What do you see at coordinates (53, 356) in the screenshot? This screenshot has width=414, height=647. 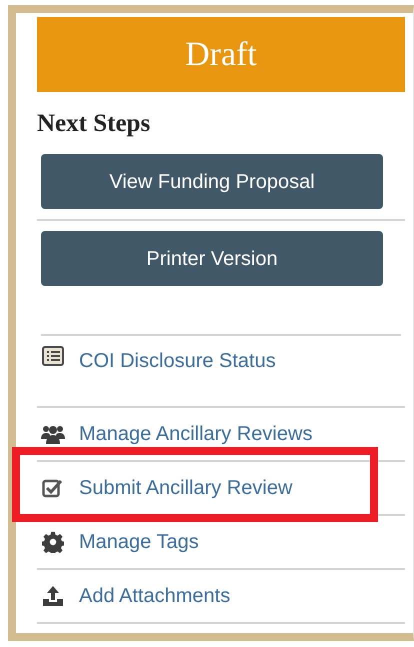 I see `list-icon` at bounding box center [53, 356].